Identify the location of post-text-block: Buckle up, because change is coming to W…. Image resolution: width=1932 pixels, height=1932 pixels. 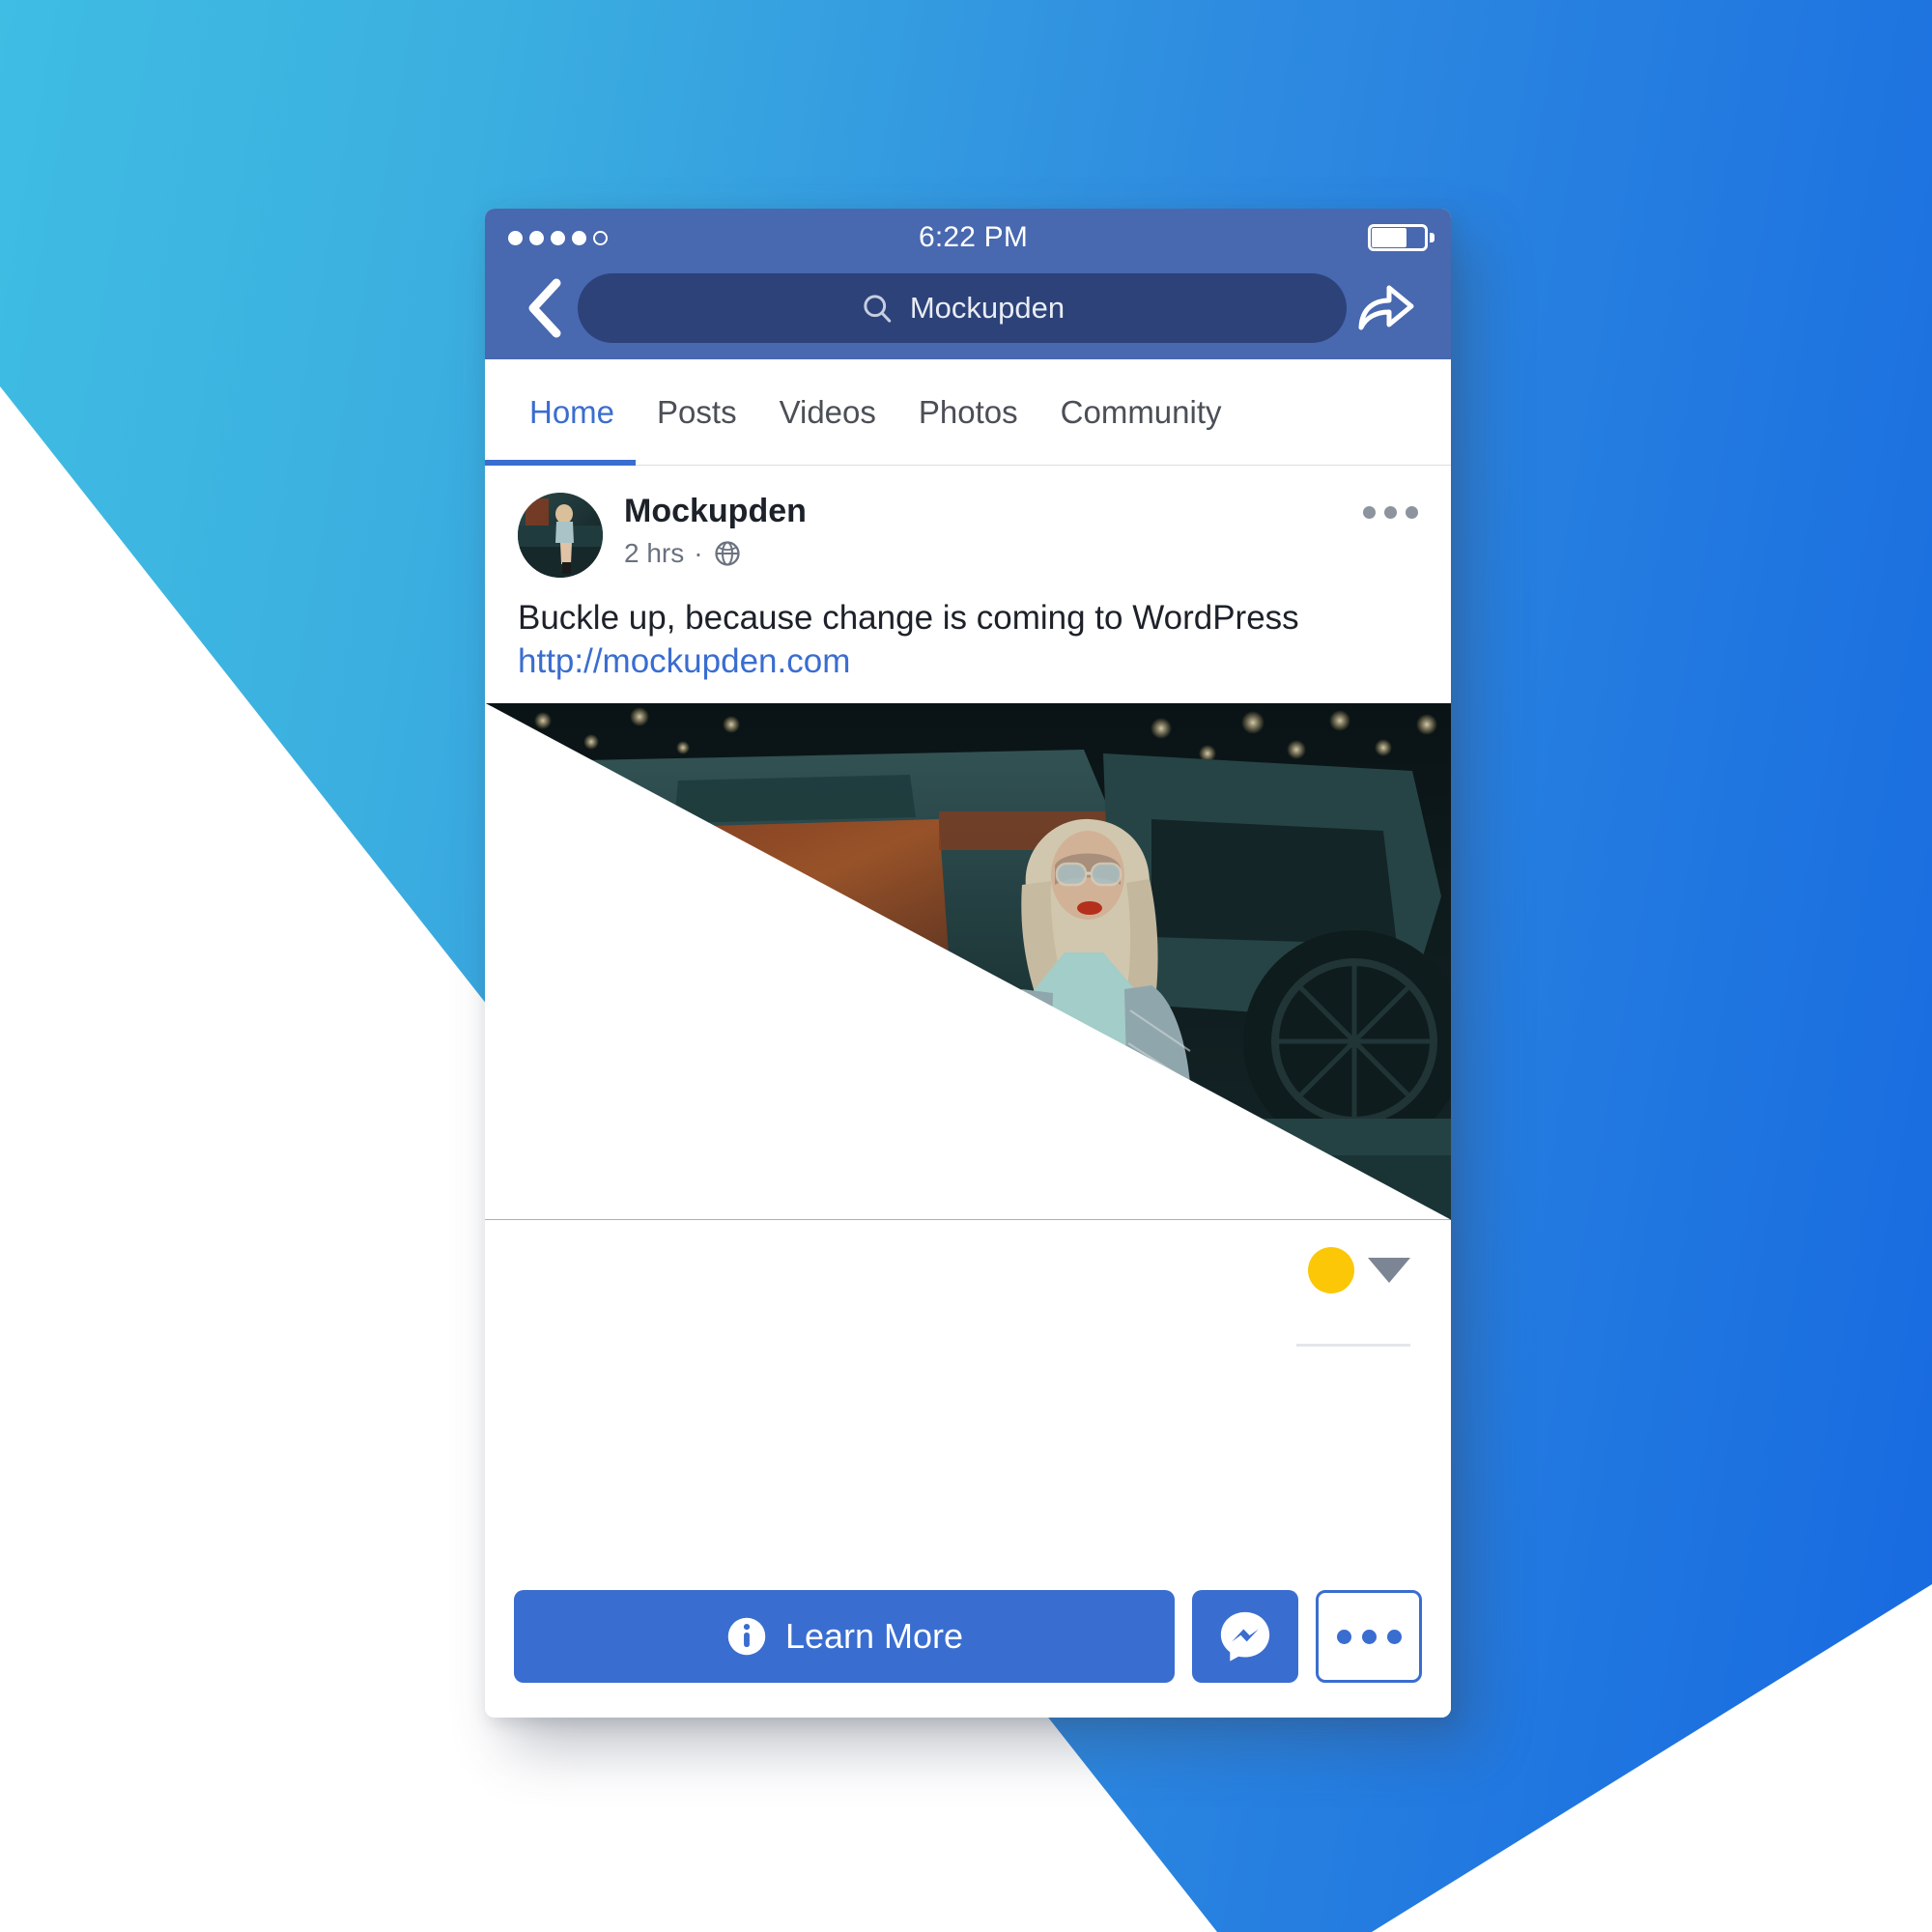
(968, 645).